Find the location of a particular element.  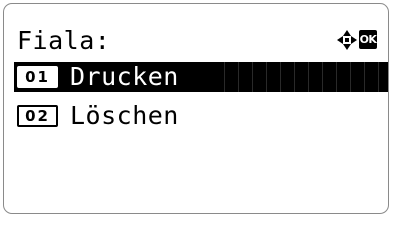

header-bar: Fiala: OK is located at coordinates (196, 41).